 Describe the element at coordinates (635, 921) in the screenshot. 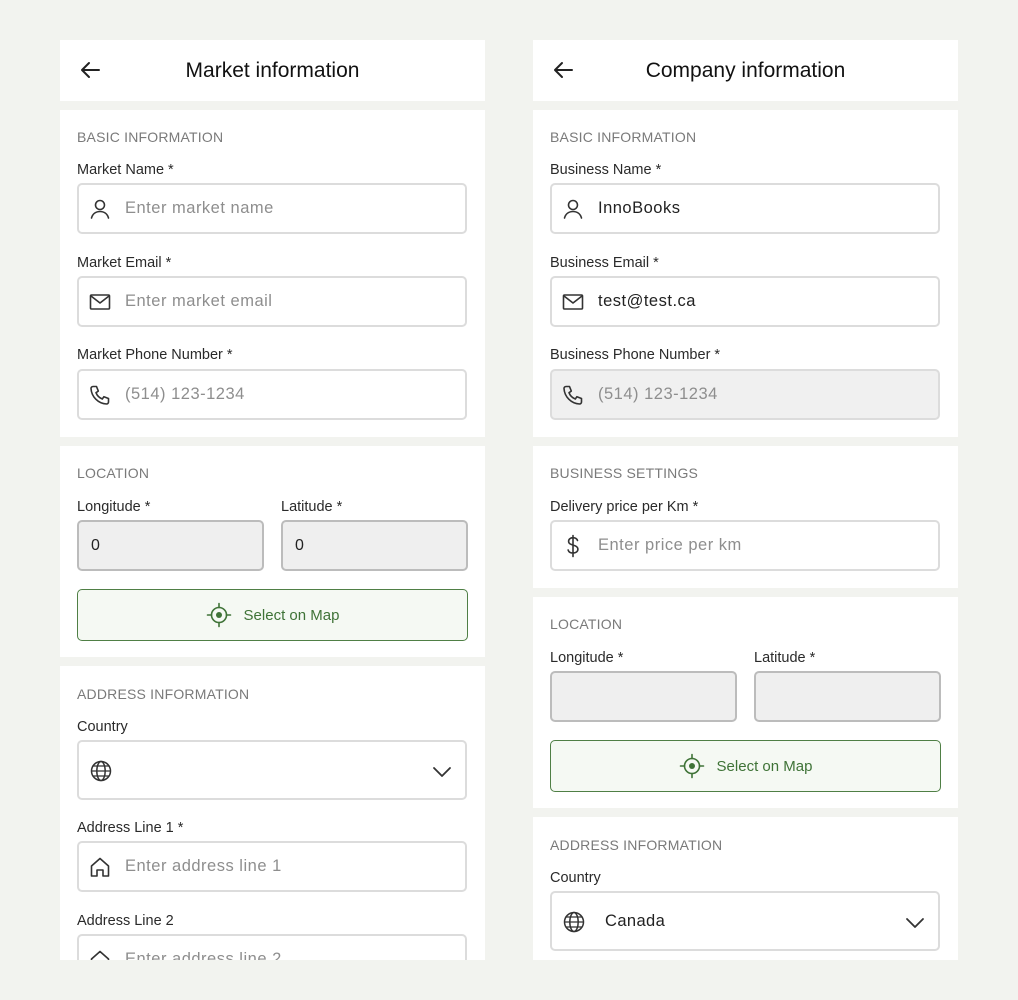

I see `country-selected-value: Canada` at that location.